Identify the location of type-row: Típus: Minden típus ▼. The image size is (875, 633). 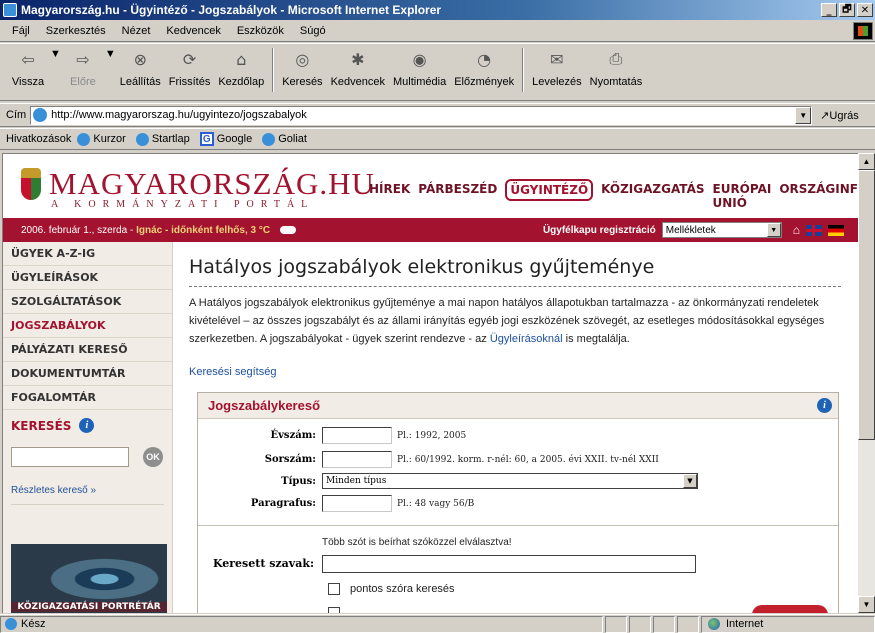
(448, 481).